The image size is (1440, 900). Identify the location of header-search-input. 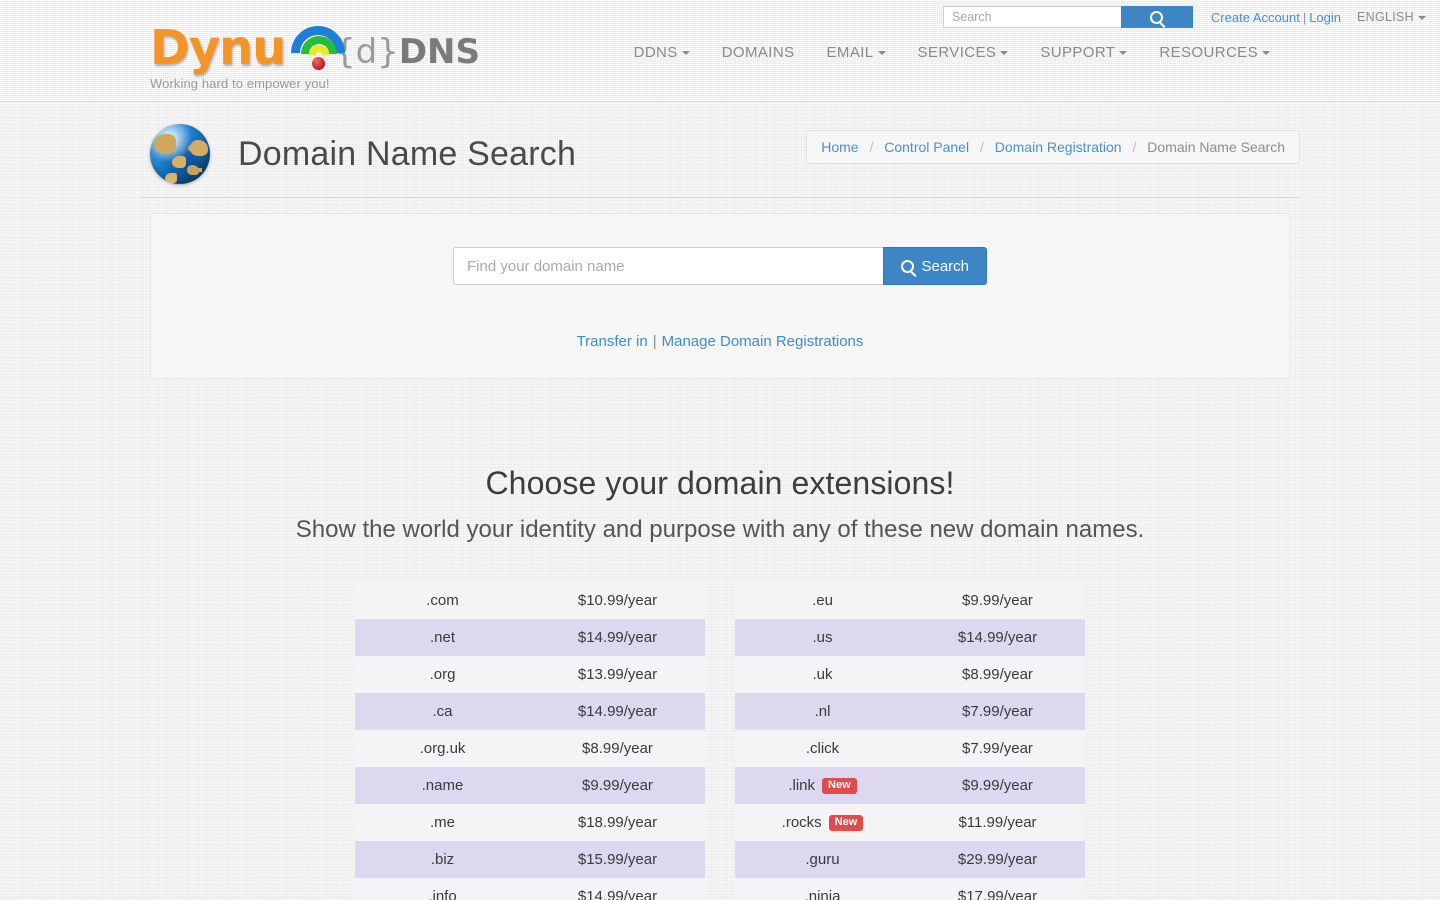
(1031, 17).